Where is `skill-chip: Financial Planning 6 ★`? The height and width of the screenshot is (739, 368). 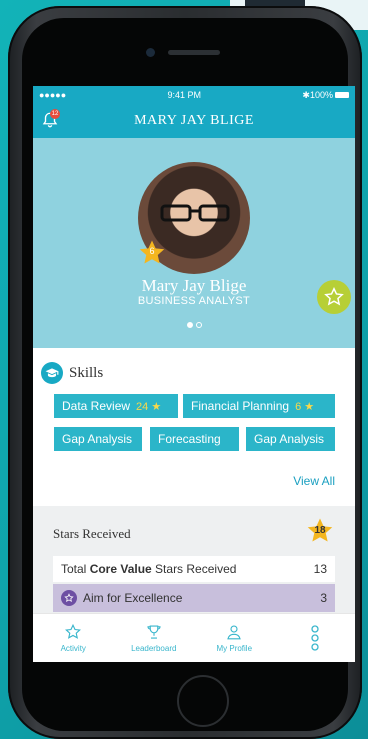 skill-chip: Financial Planning 6 ★ is located at coordinates (259, 406).